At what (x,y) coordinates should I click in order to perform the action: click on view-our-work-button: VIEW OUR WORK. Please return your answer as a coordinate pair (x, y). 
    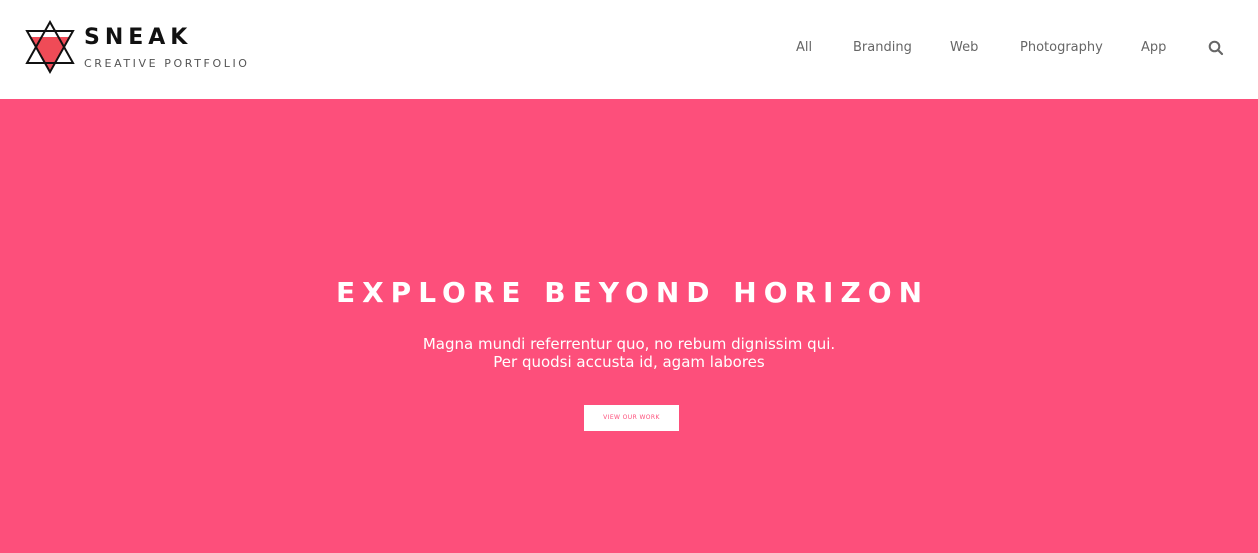
    Looking at the image, I should click on (631, 418).